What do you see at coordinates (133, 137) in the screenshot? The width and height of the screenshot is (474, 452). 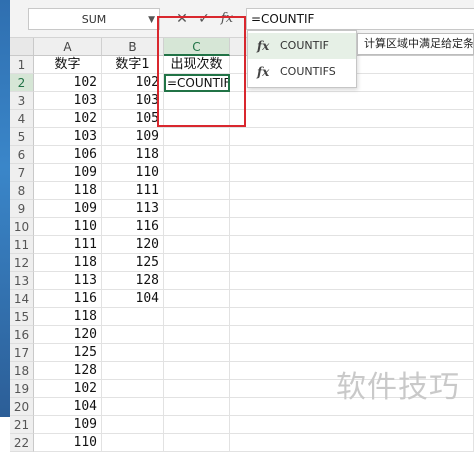 I see `cell-b: 109` at bounding box center [133, 137].